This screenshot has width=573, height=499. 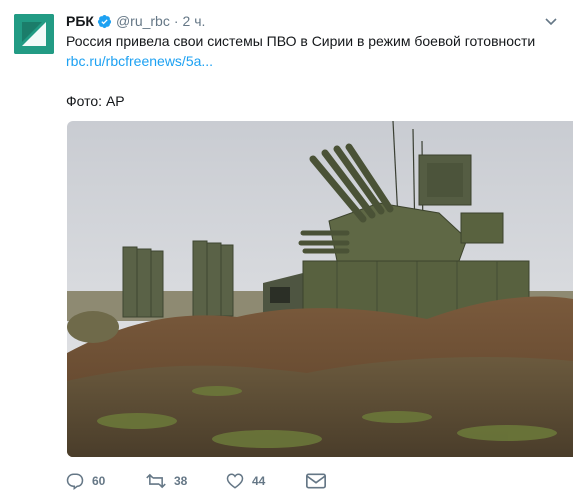 What do you see at coordinates (235, 481) in the screenshot?
I see `heart-icon` at bounding box center [235, 481].